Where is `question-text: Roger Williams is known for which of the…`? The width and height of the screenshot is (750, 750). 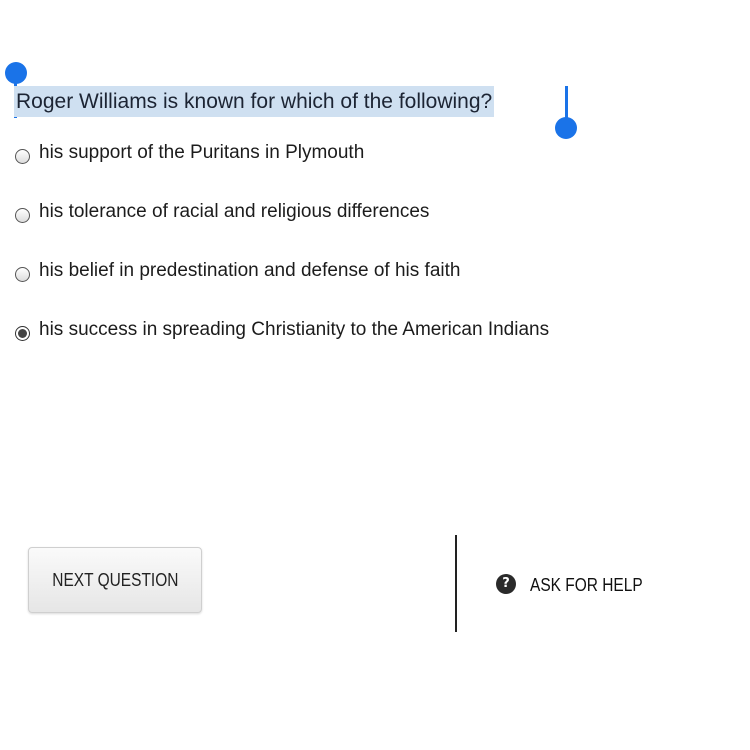 question-text: Roger Williams is known for which of the… is located at coordinates (254, 101).